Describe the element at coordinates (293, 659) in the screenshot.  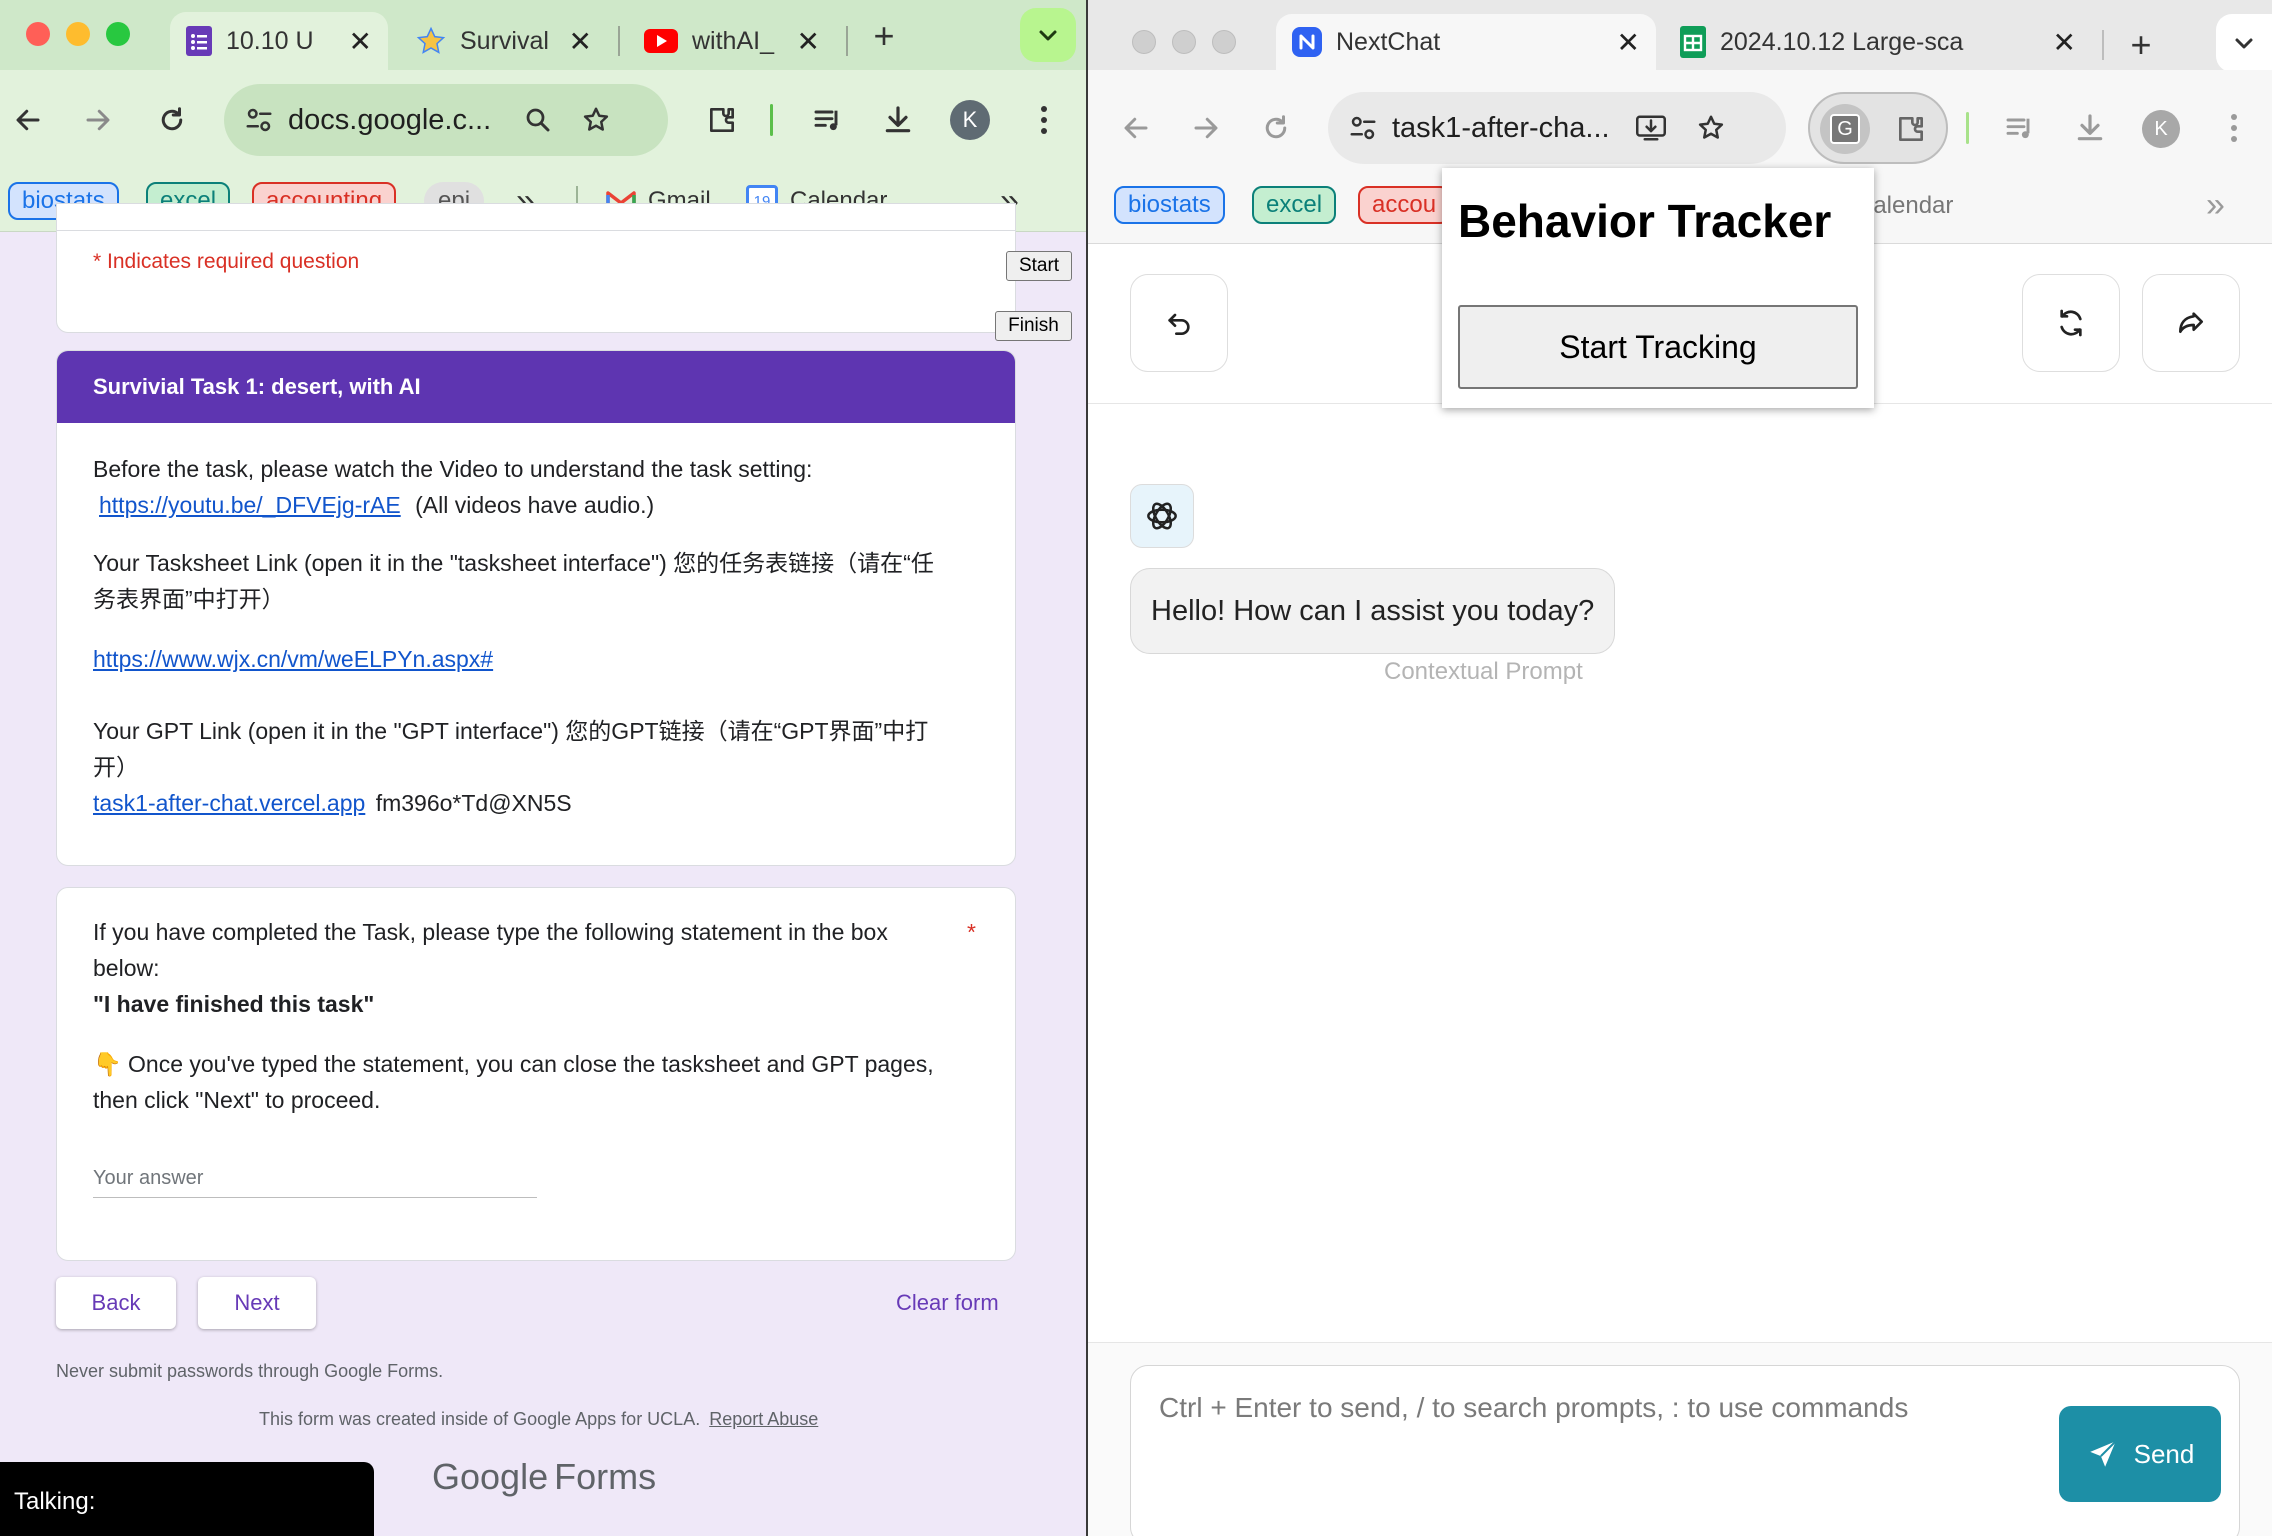
I see `tasksheet-link: https://www.wjx.cn/vm/weELPYn.aspx#` at that location.